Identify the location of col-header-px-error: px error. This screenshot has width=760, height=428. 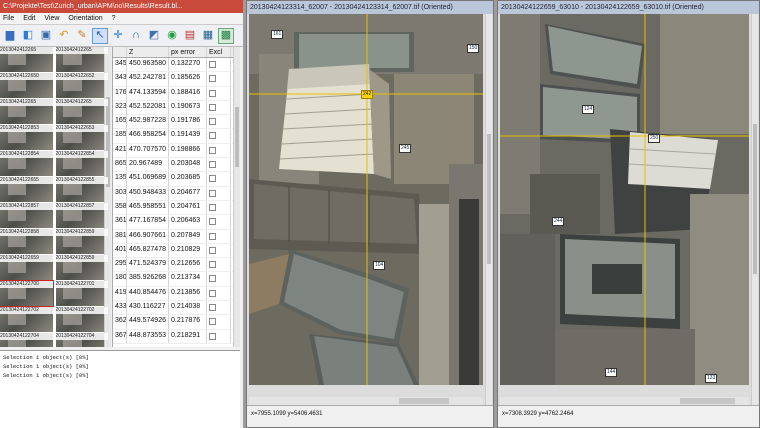
(188, 52).